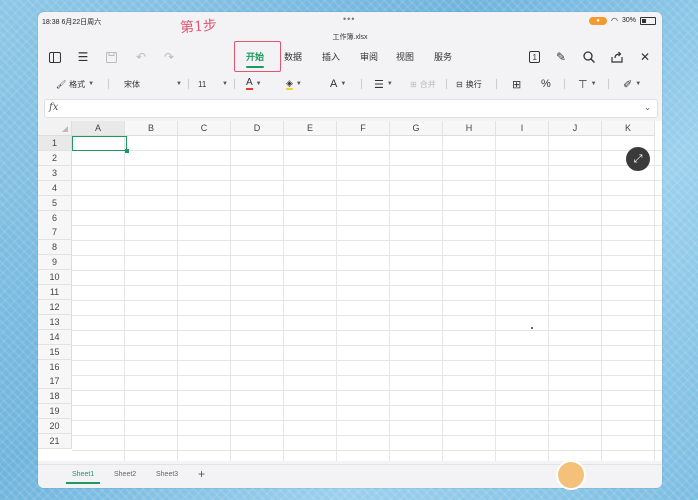  Describe the element at coordinates (310, 128) in the screenshot. I see `column-header-e: E` at that location.